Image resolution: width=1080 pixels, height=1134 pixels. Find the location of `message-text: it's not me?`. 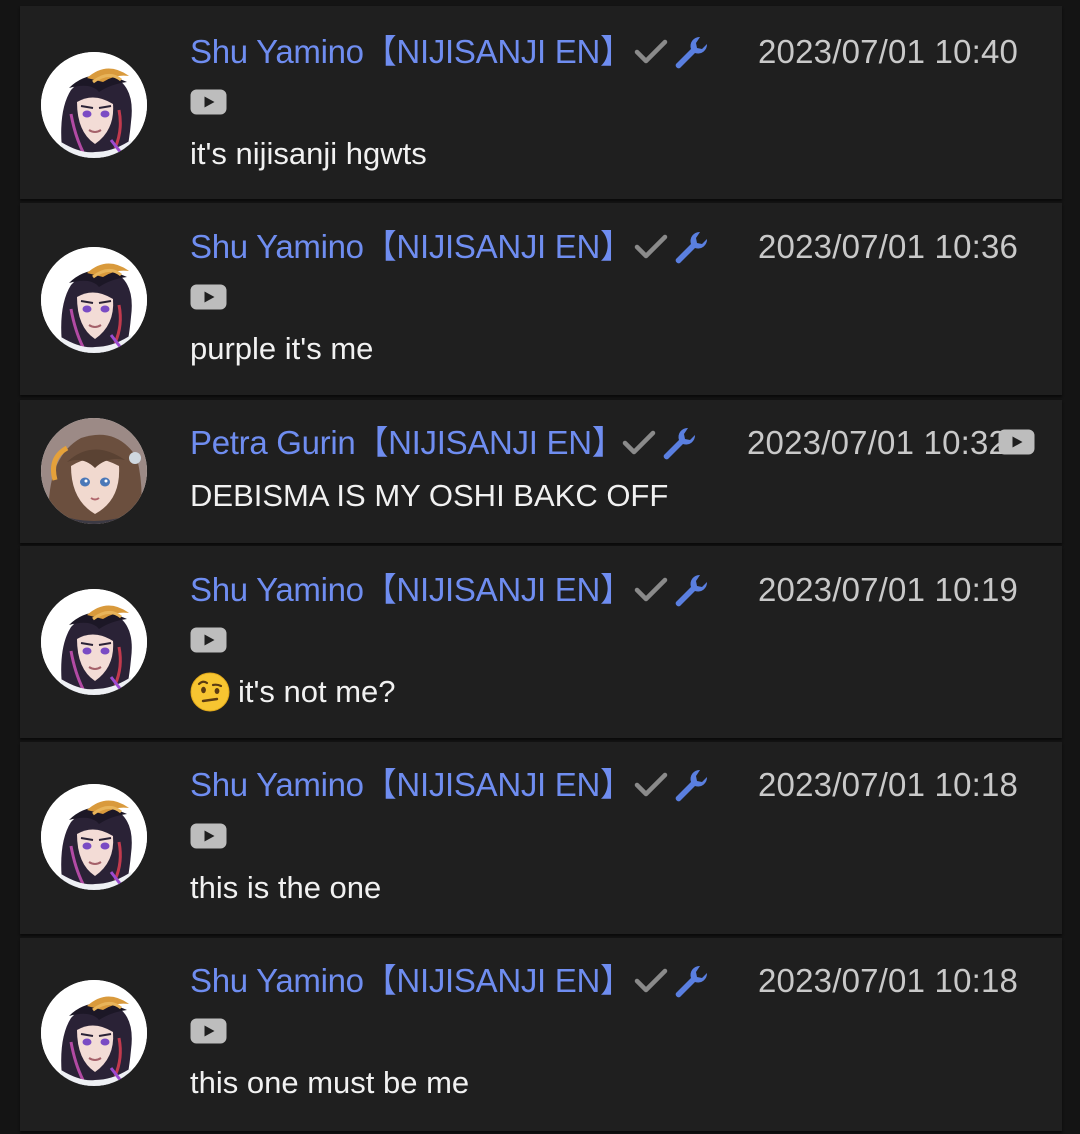

message-text: it's not me? is located at coordinates (293, 692).